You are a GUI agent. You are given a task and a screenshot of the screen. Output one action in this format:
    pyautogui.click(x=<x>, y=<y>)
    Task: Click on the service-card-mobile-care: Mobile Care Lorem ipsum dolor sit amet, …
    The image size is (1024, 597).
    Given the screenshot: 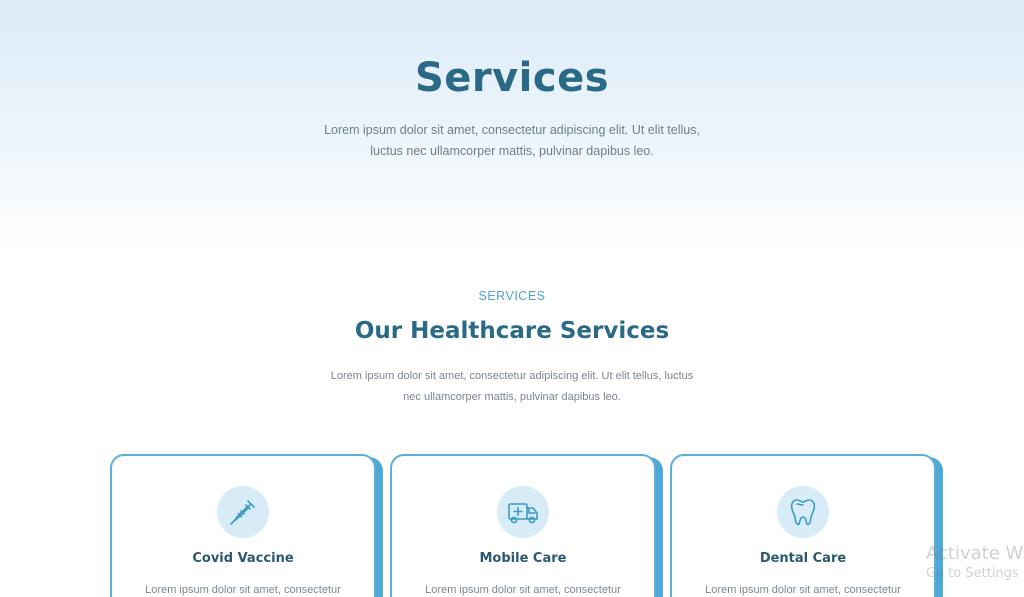 What is the action you would take?
    pyautogui.click(x=523, y=525)
    